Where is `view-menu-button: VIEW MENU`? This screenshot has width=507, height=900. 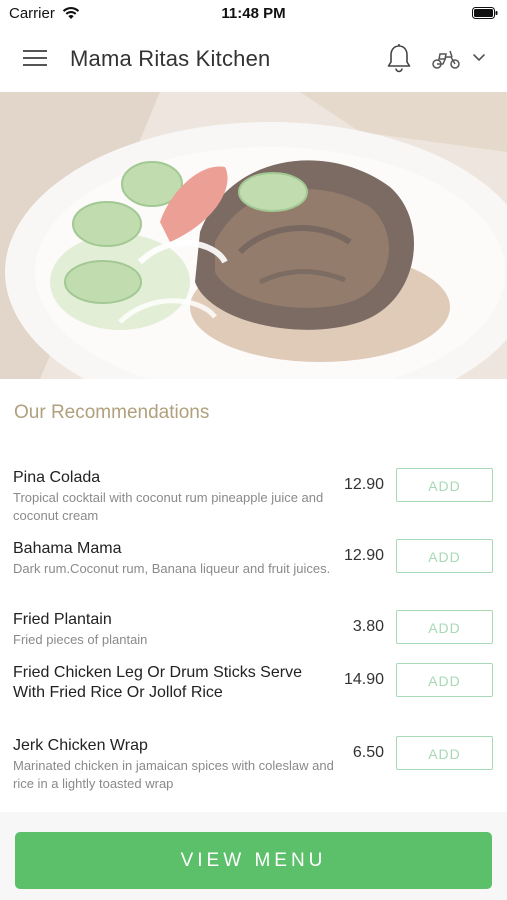 view-menu-button: VIEW MENU is located at coordinates (253, 860).